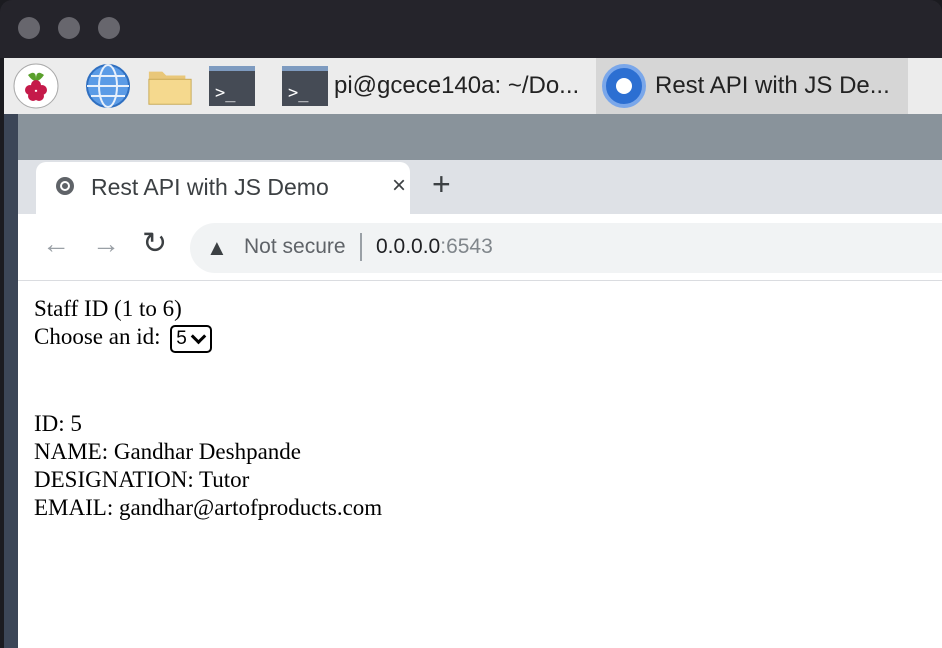 Image resolution: width=942 pixels, height=648 pixels. What do you see at coordinates (441, 184) in the screenshot?
I see `new-tab-button: +` at bounding box center [441, 184].